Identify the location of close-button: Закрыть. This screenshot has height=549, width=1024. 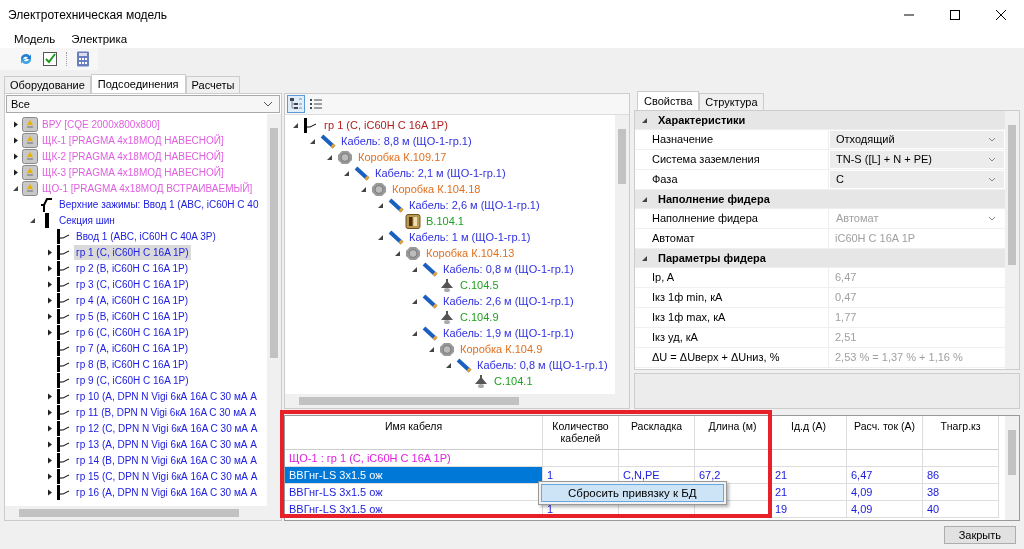
(979, 535).